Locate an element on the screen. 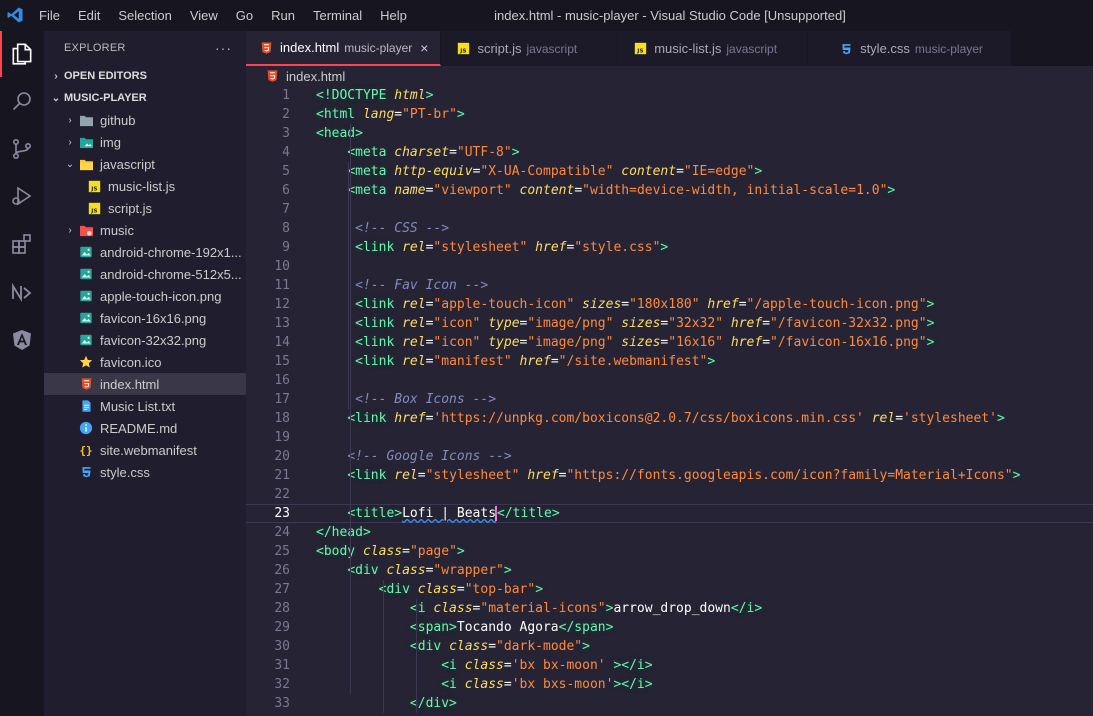 The height and width of the screenshot is (716, 1093). tab-description: music-player is located at coordinates (948, 48).